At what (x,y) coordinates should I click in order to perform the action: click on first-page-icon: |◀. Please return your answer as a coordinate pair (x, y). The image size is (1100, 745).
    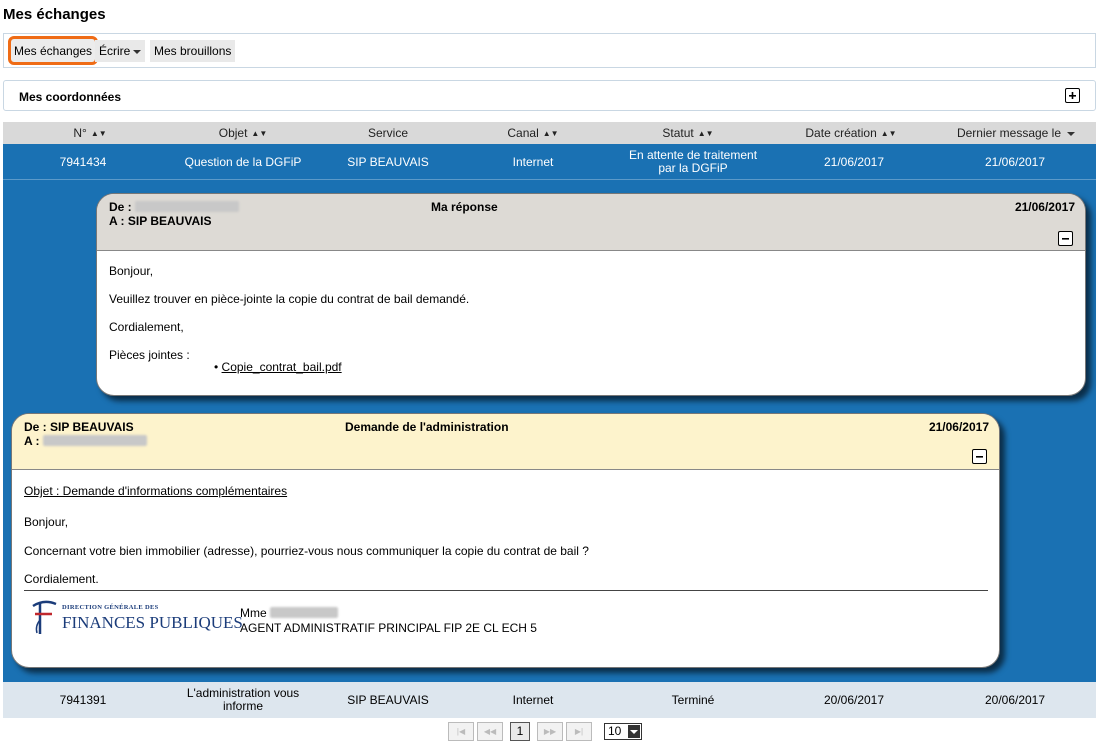
    Looking at the image, I should click on (461, 731).